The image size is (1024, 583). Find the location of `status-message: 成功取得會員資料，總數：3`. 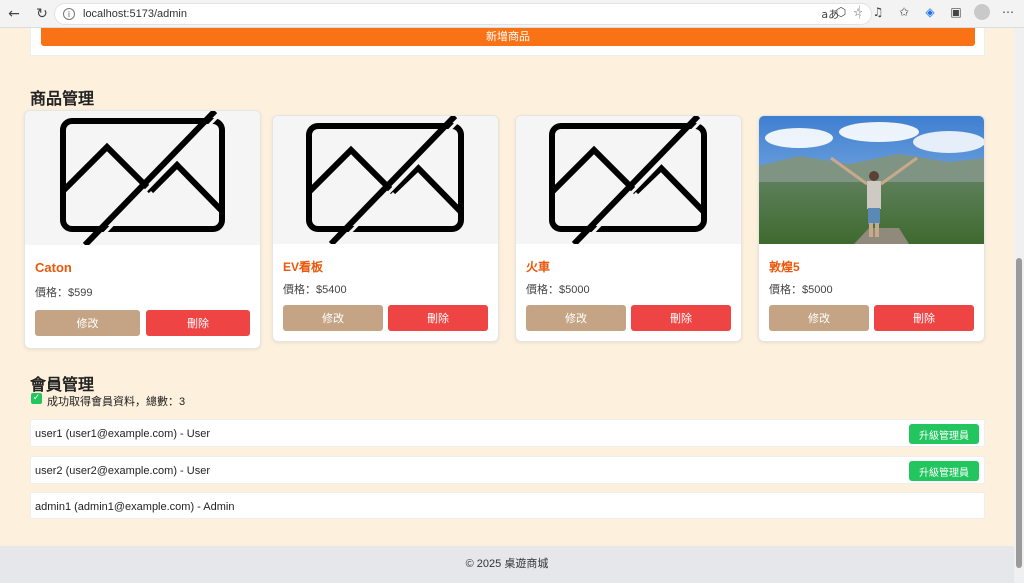

status-message: 成功取得會員資料，總數：3 is located at coordinates (116, 402).